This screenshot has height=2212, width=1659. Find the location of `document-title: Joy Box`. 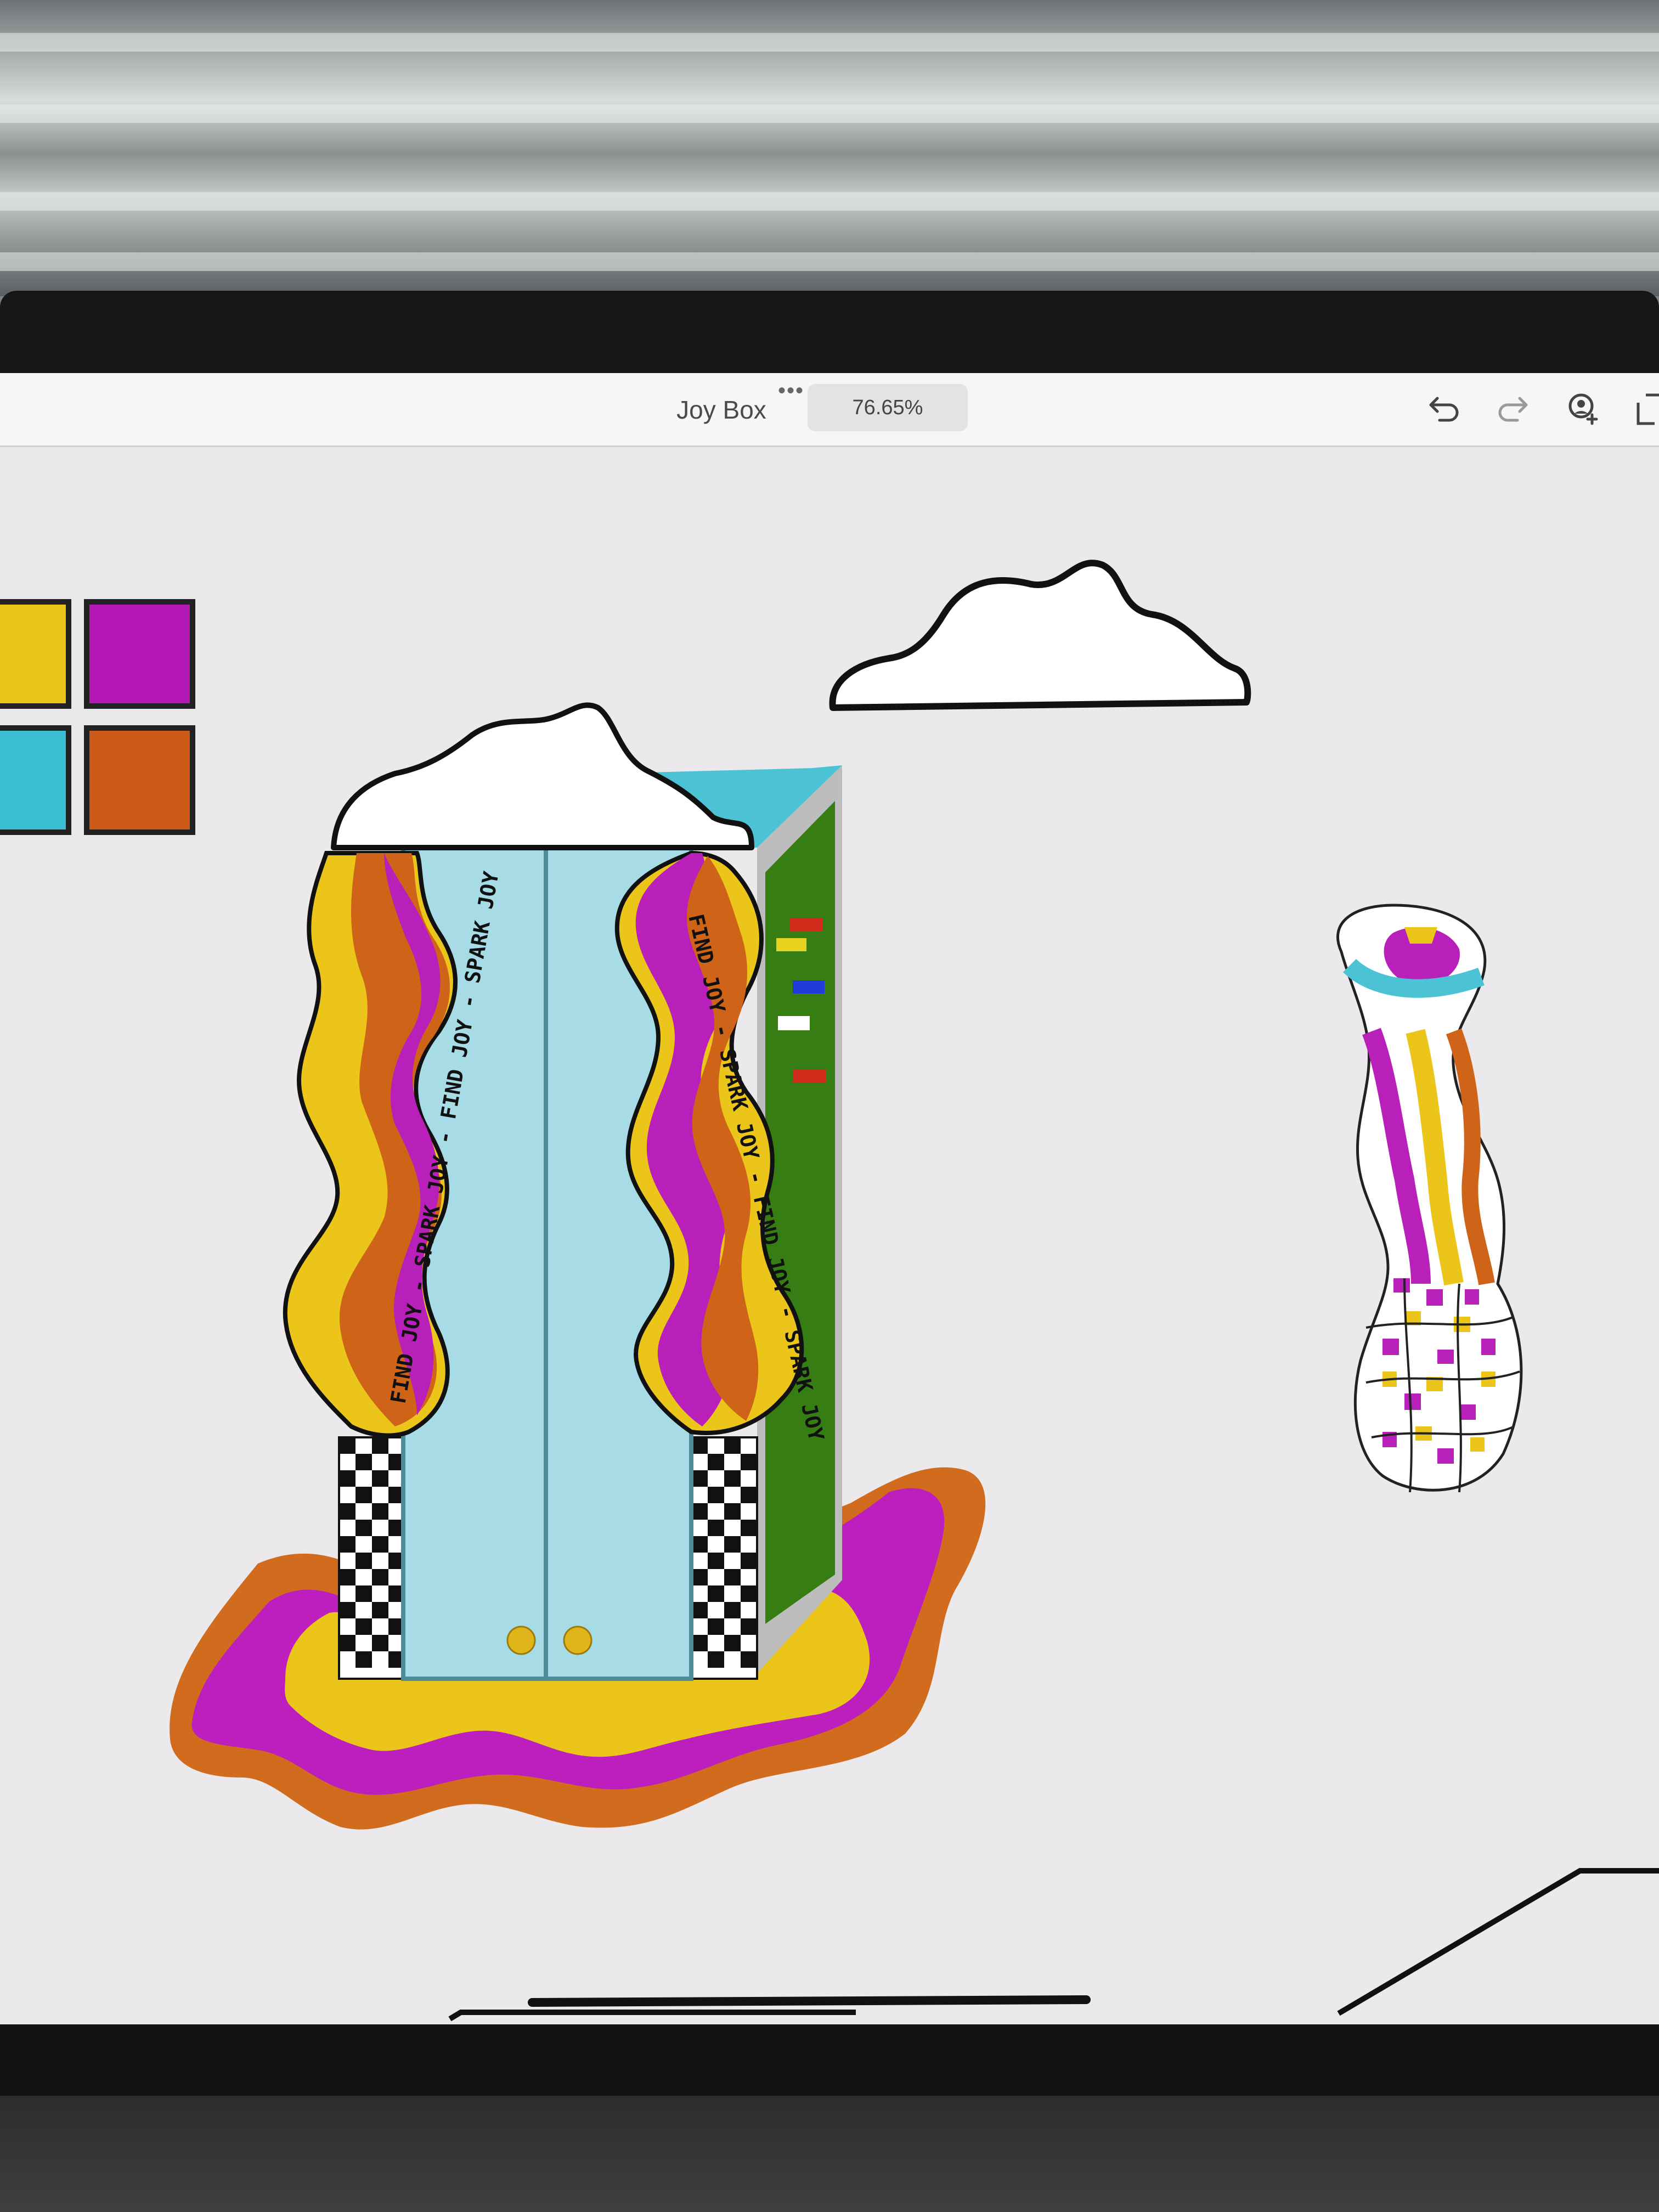

document-title: Joy Box is located at coordinates (721, 410).